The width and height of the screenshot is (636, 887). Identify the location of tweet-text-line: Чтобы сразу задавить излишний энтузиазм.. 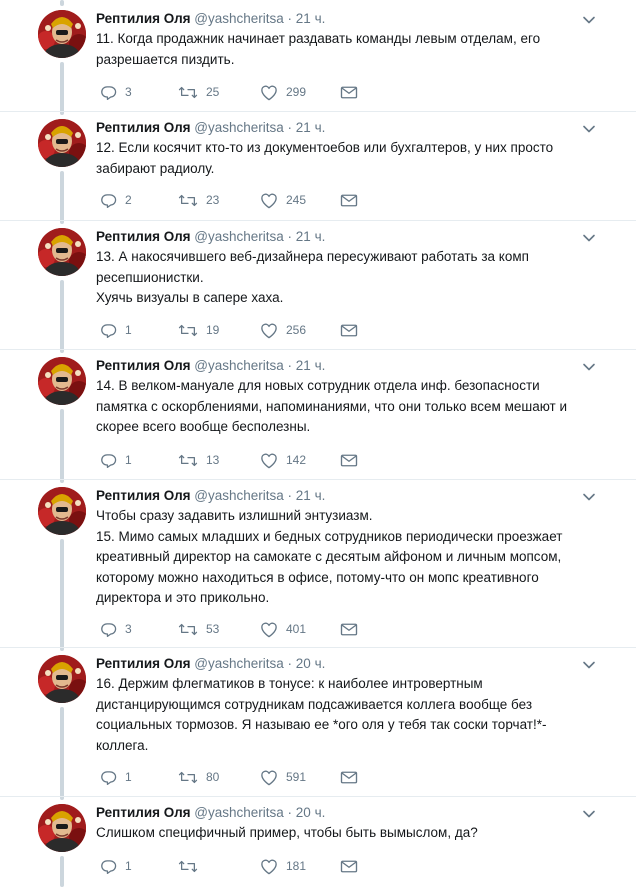
(234, 515).